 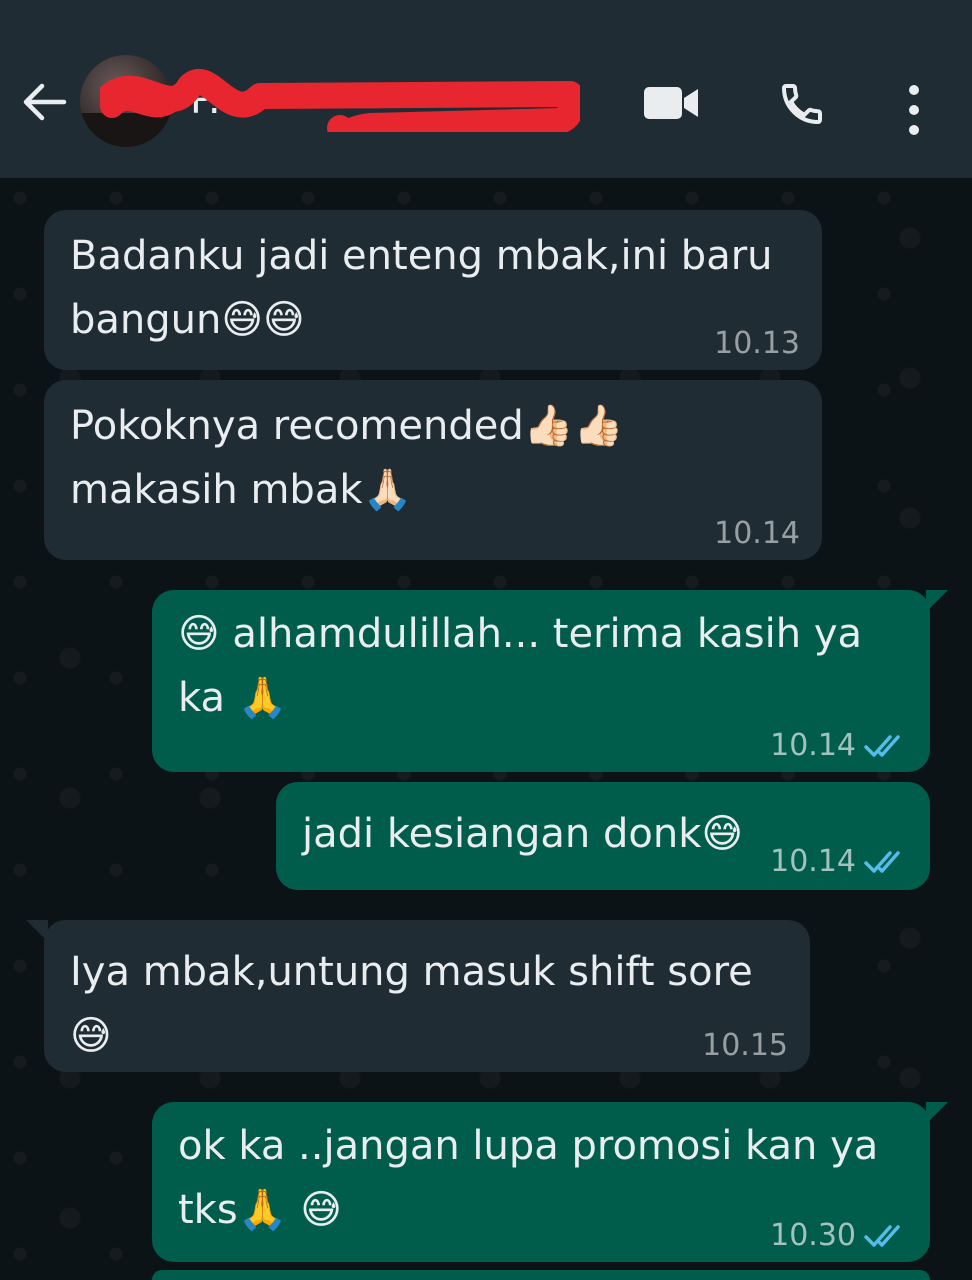 I want to click on message-text: Iya mbak,untung masuk shift sore😅, so click(x=411, y=1004).